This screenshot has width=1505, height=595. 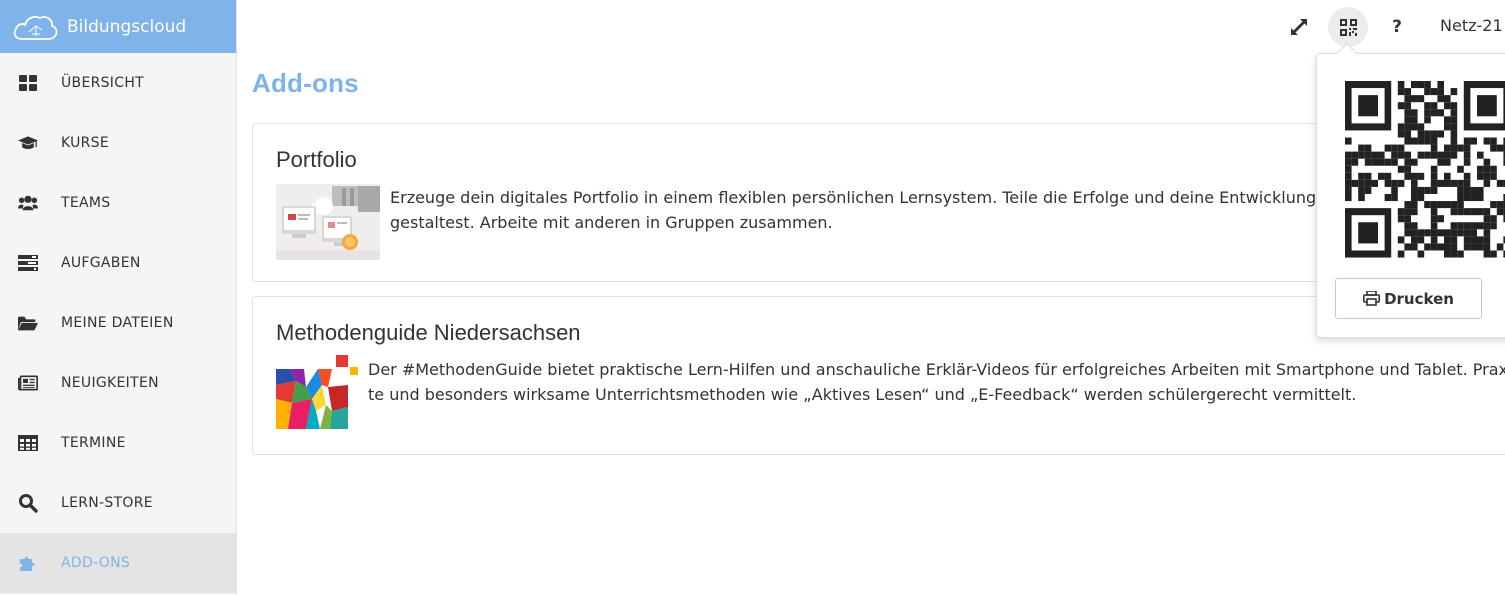 What do you see at coordinates (86, 203) in the screenshot?
I see `sidebar-item-label: TEAMS` at bounding box center [86, 203].